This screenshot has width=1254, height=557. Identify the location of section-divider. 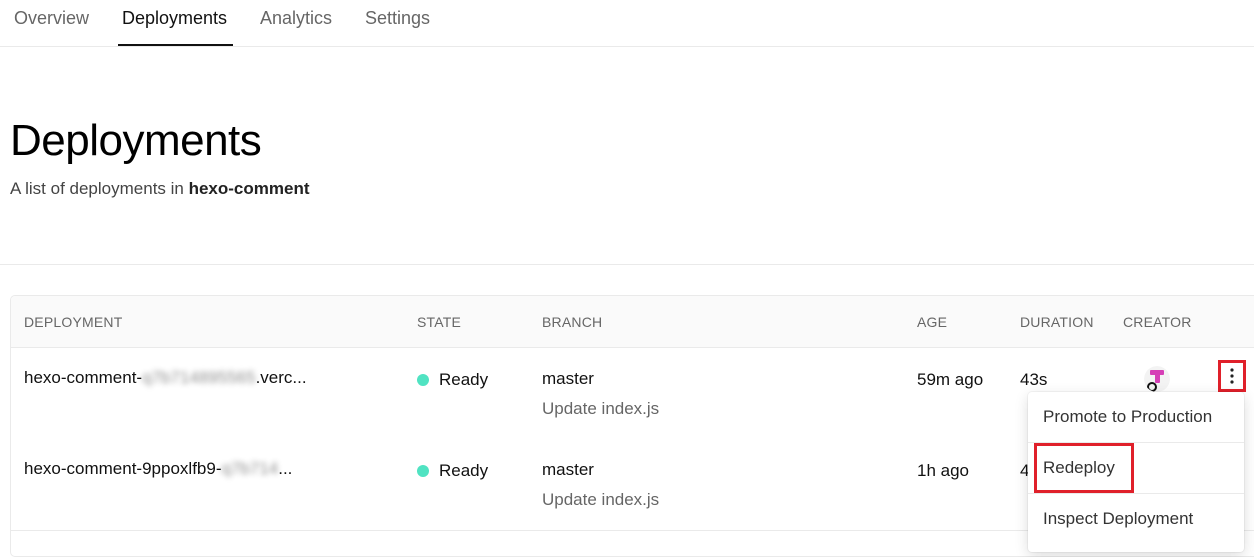
(627, 264).